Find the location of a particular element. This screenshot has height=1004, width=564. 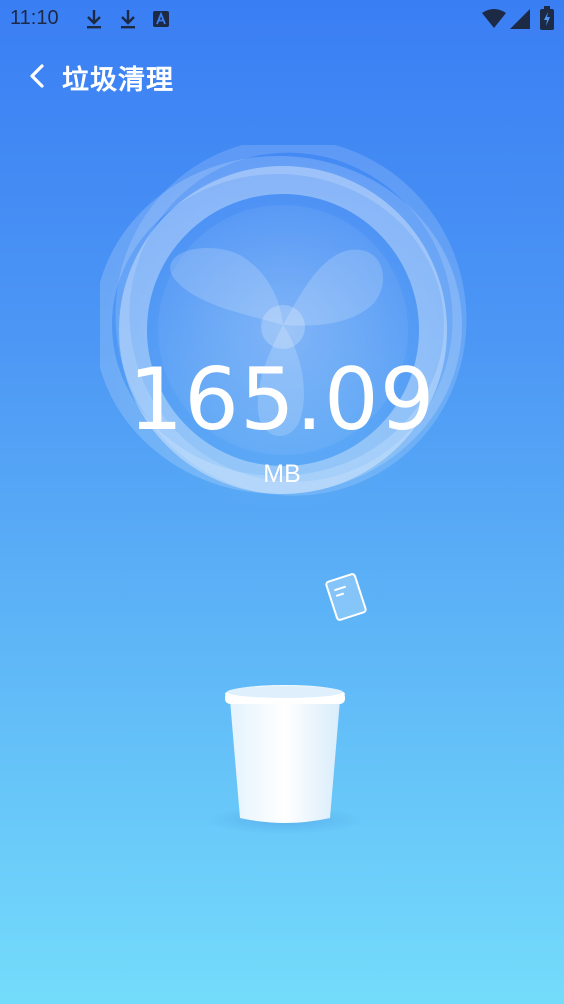

junk-size-value: 165.09 is located at coordinates (282, 400).